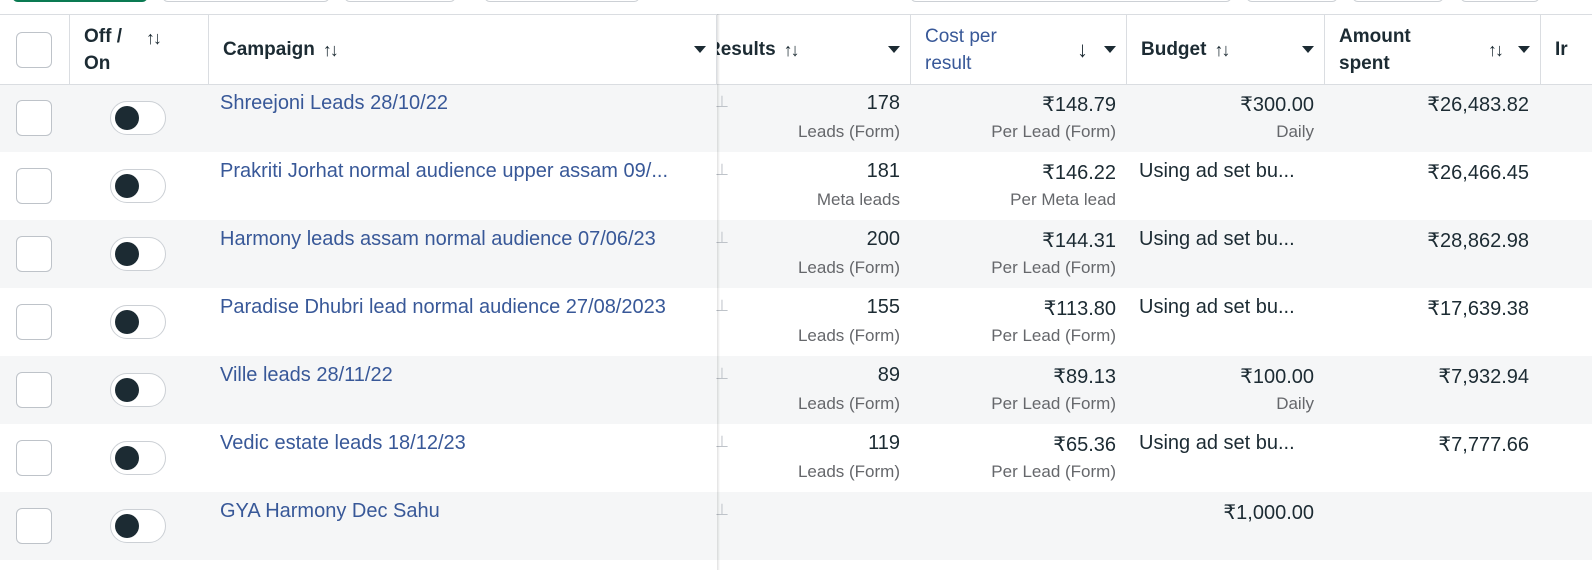 The width and height of the screenshot is (1592, 570). I want to click on header-next-column: Ir, so click(1566, 50).